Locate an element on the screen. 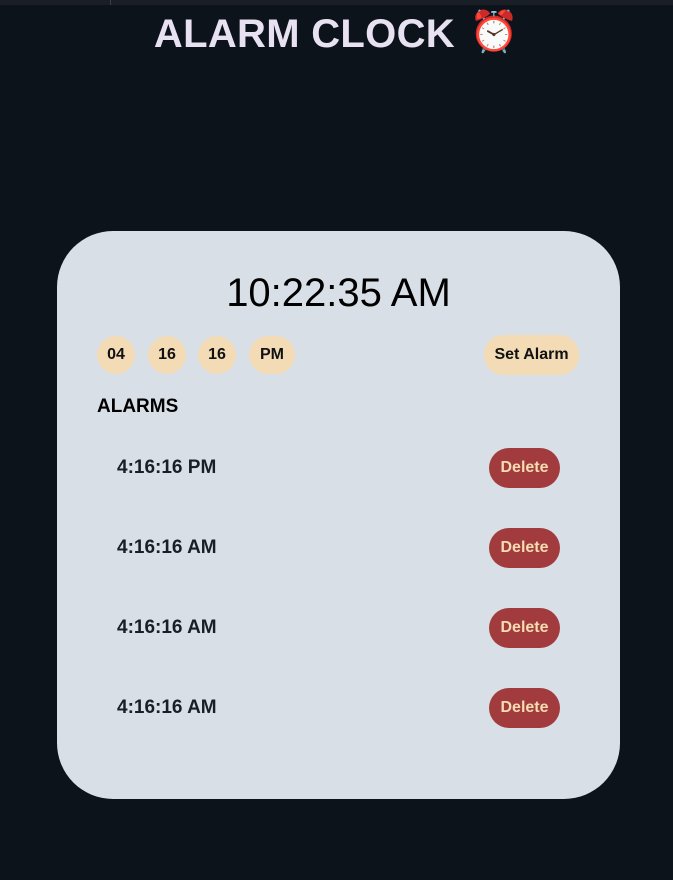 The image size is (673, 880). page-title: ALARM CLOCK ⏰ is located at coordinates (336, 35).